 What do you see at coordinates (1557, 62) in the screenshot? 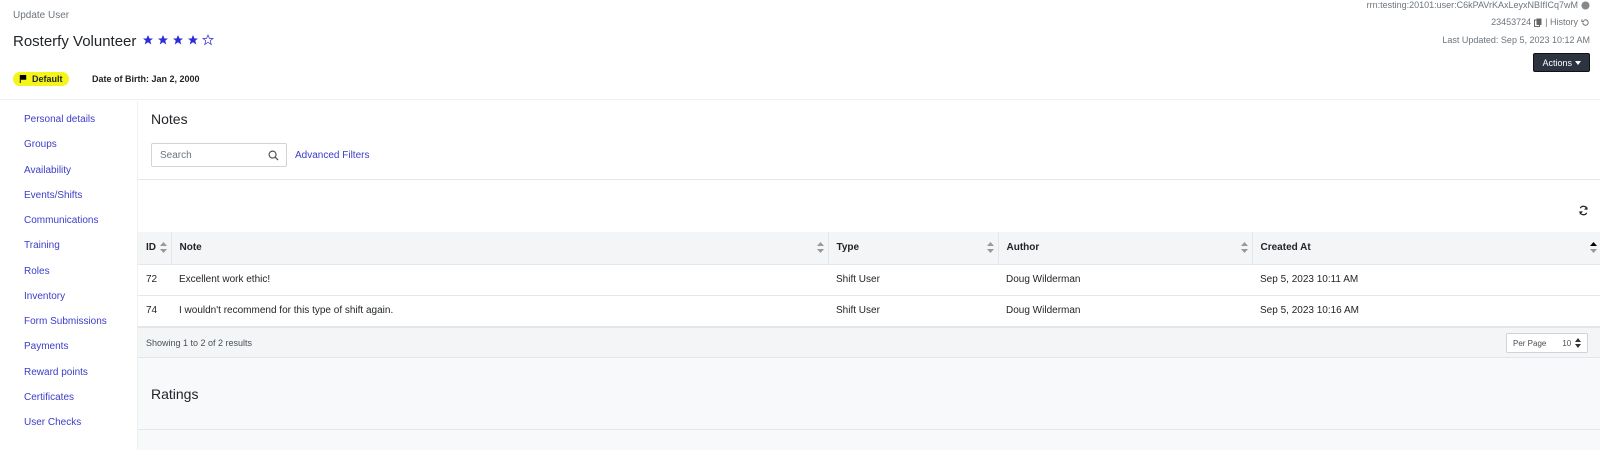
I see `actions-label: Actions` at bounding box center [1557, 62].